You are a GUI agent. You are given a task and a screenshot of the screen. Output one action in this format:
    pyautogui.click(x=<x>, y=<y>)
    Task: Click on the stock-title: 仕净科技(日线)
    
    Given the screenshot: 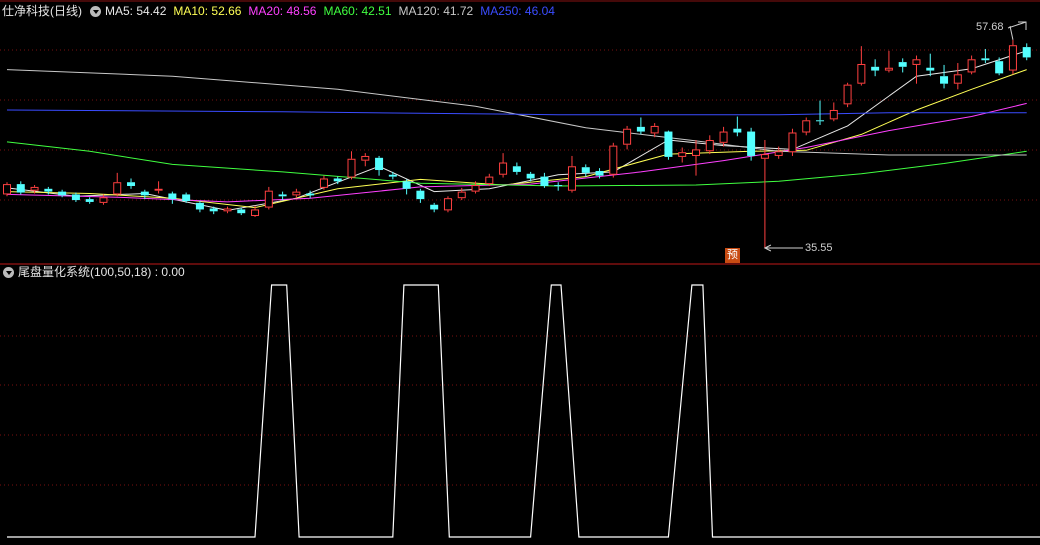 What is the action you would take?
    pyautogui.click(x=42, y=11)
    